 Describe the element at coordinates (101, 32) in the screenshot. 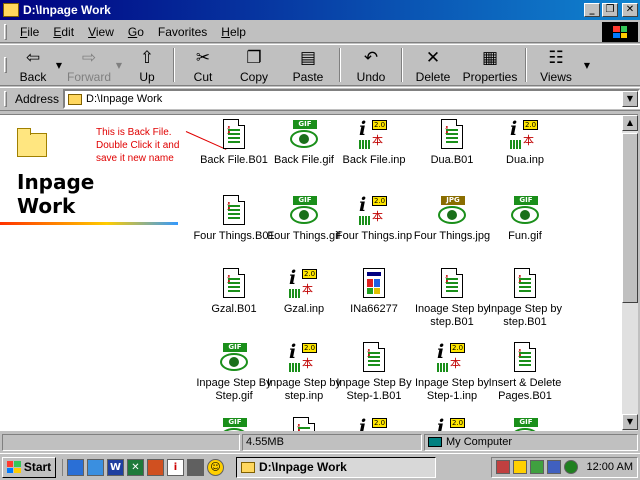

I see `menu-view: View` at that location.